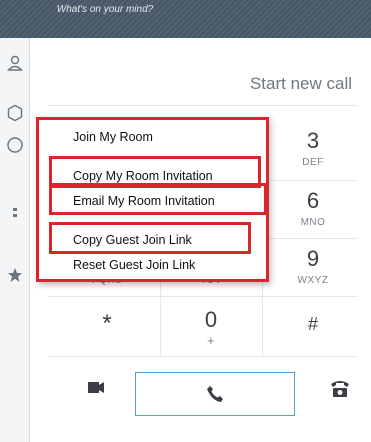 This screenshot has width=371, height=442. Describe the element at coordinates (150, 238) in the screenshot. I see `highlight-copy-guest-link` at that location.